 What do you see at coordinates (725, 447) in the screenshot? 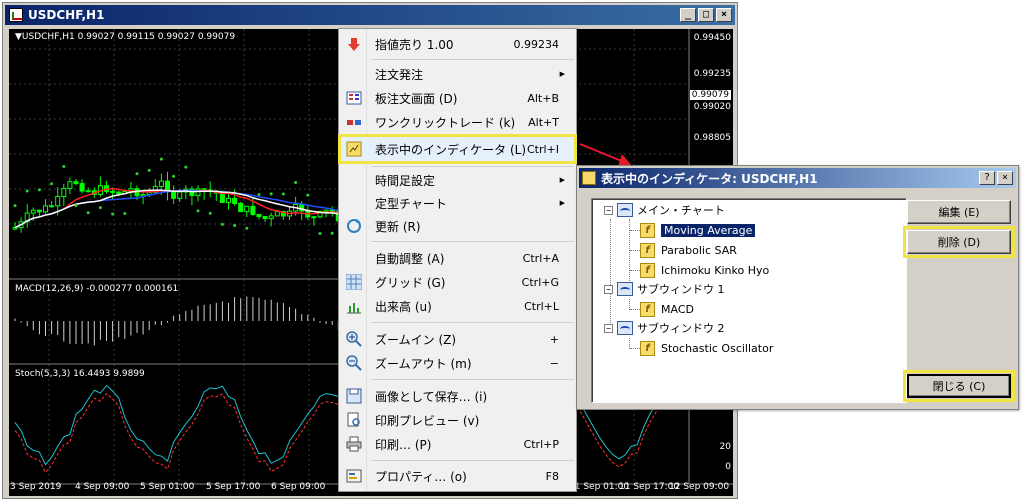
I see `stoch-level: 20` at bounding box center [725, 447].